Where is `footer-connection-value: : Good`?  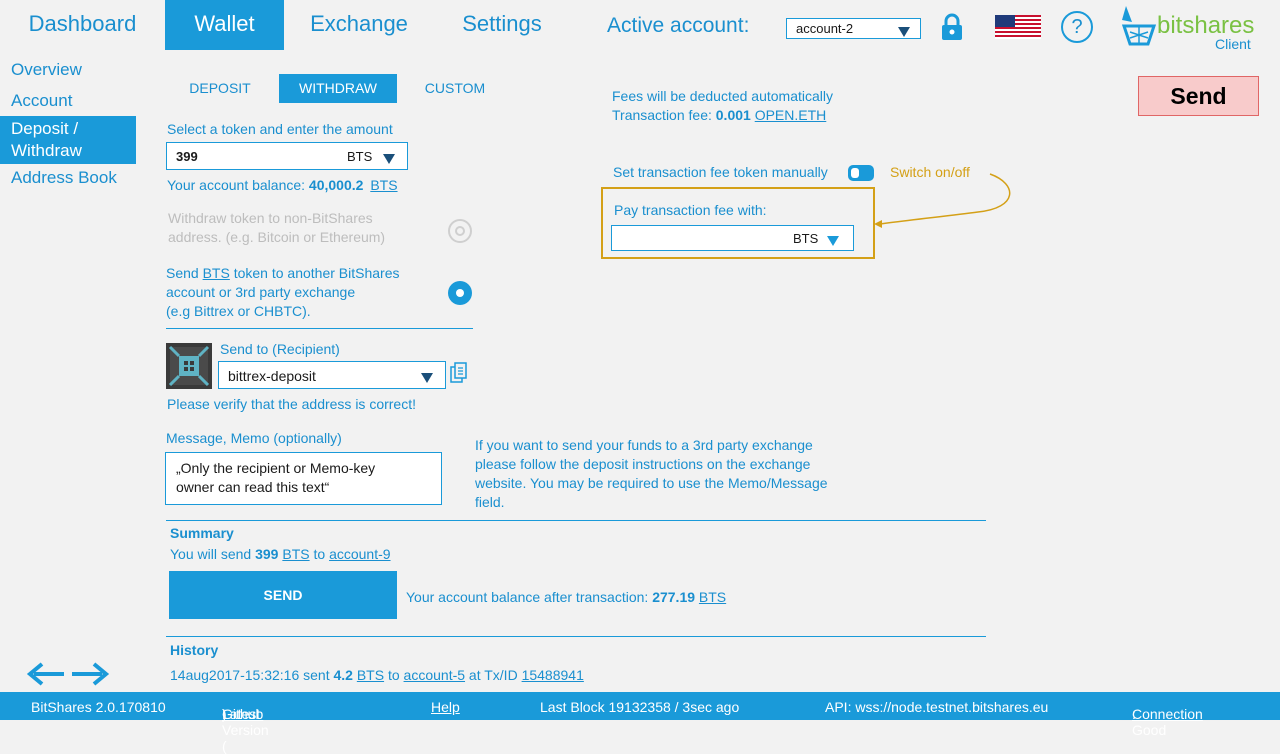
footer-connection-value: : Good is located at coordinates (1149, 722).